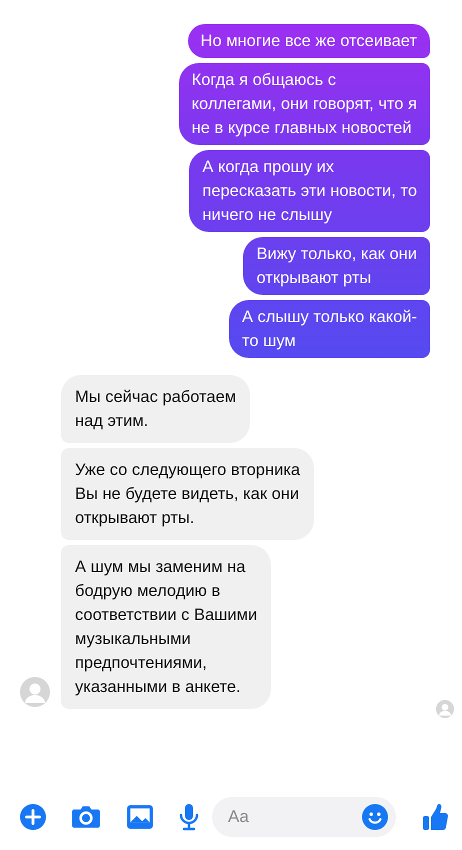  I want to click on read-receipt-icon, so click(445, 709).